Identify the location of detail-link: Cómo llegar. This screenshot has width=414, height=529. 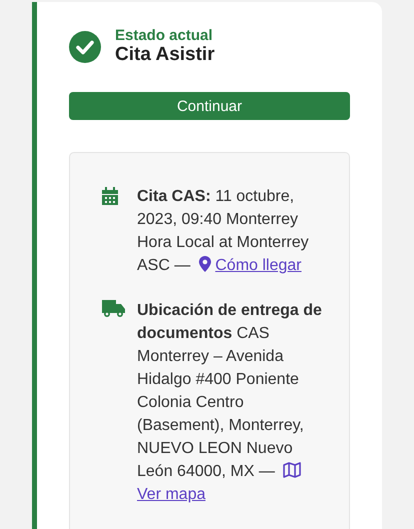
(258, 265).